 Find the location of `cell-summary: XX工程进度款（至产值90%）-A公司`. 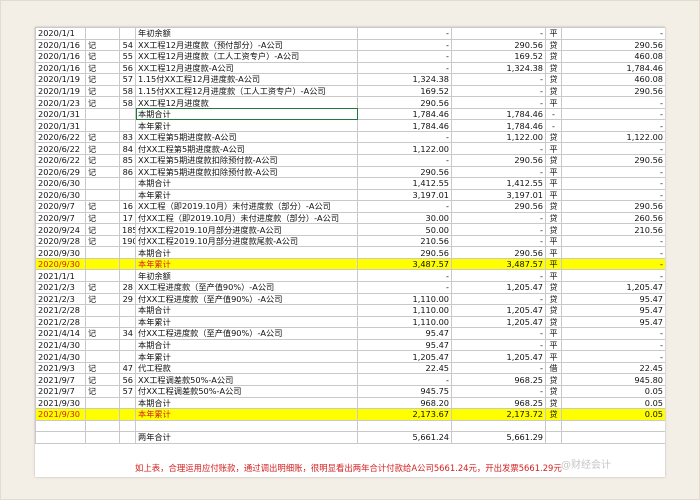

cell-summary: XX工程进度款（至产值90%）-A公司 is located at coordinates (246, 287).